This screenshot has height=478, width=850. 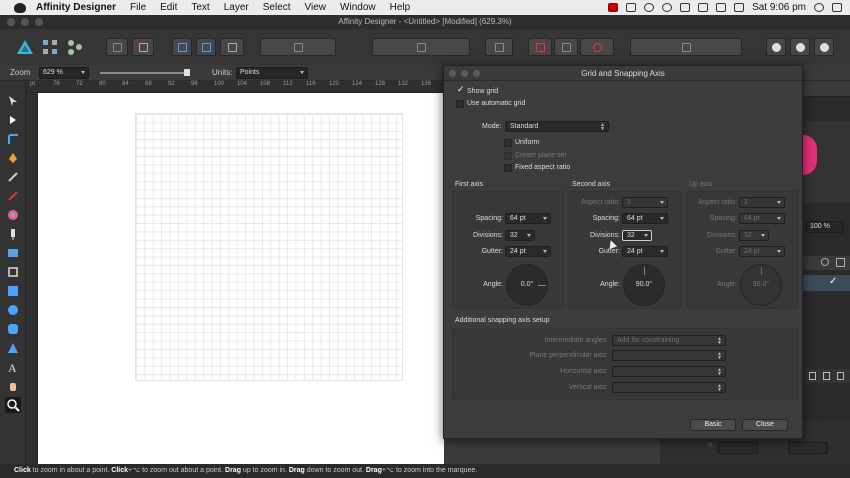 What do you see at coordinates (298, 47) in the screenshot?
I see `align-group-buttons` at bounding box center [298, 47].